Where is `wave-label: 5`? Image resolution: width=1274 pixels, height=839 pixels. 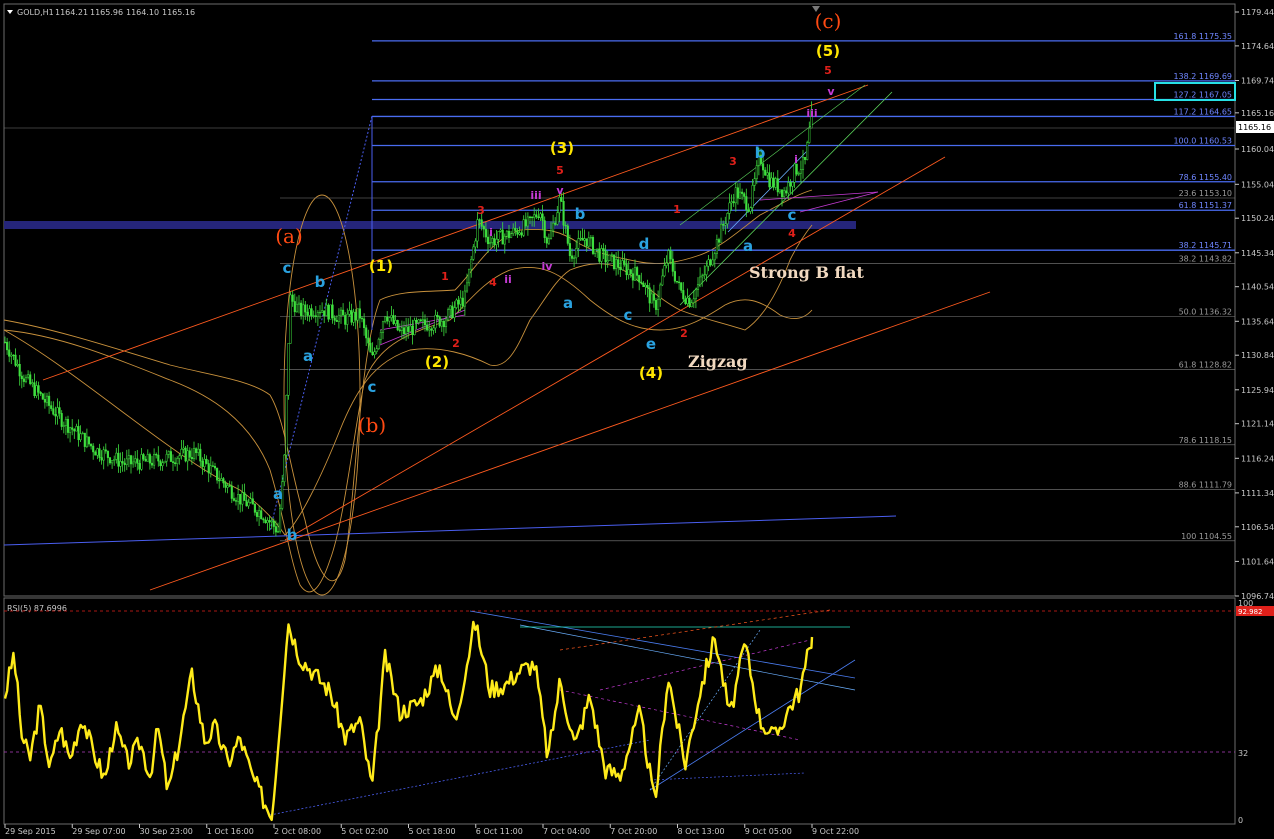 wave-label: 5 is located at coordinates (560, 170).